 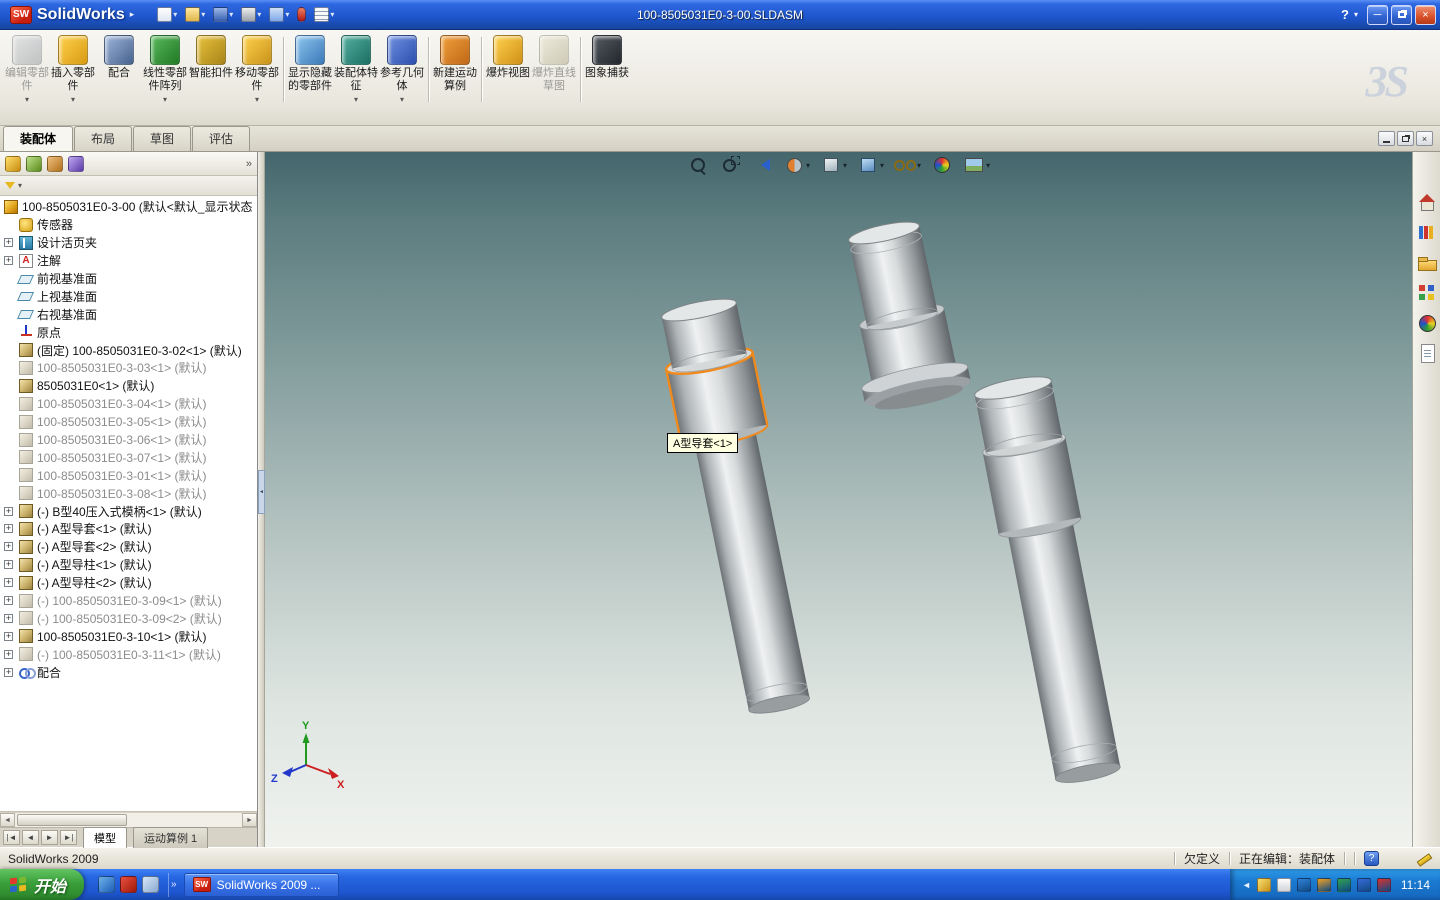 I want to click on save-document-button: ▾, so click(x=223, y=14).